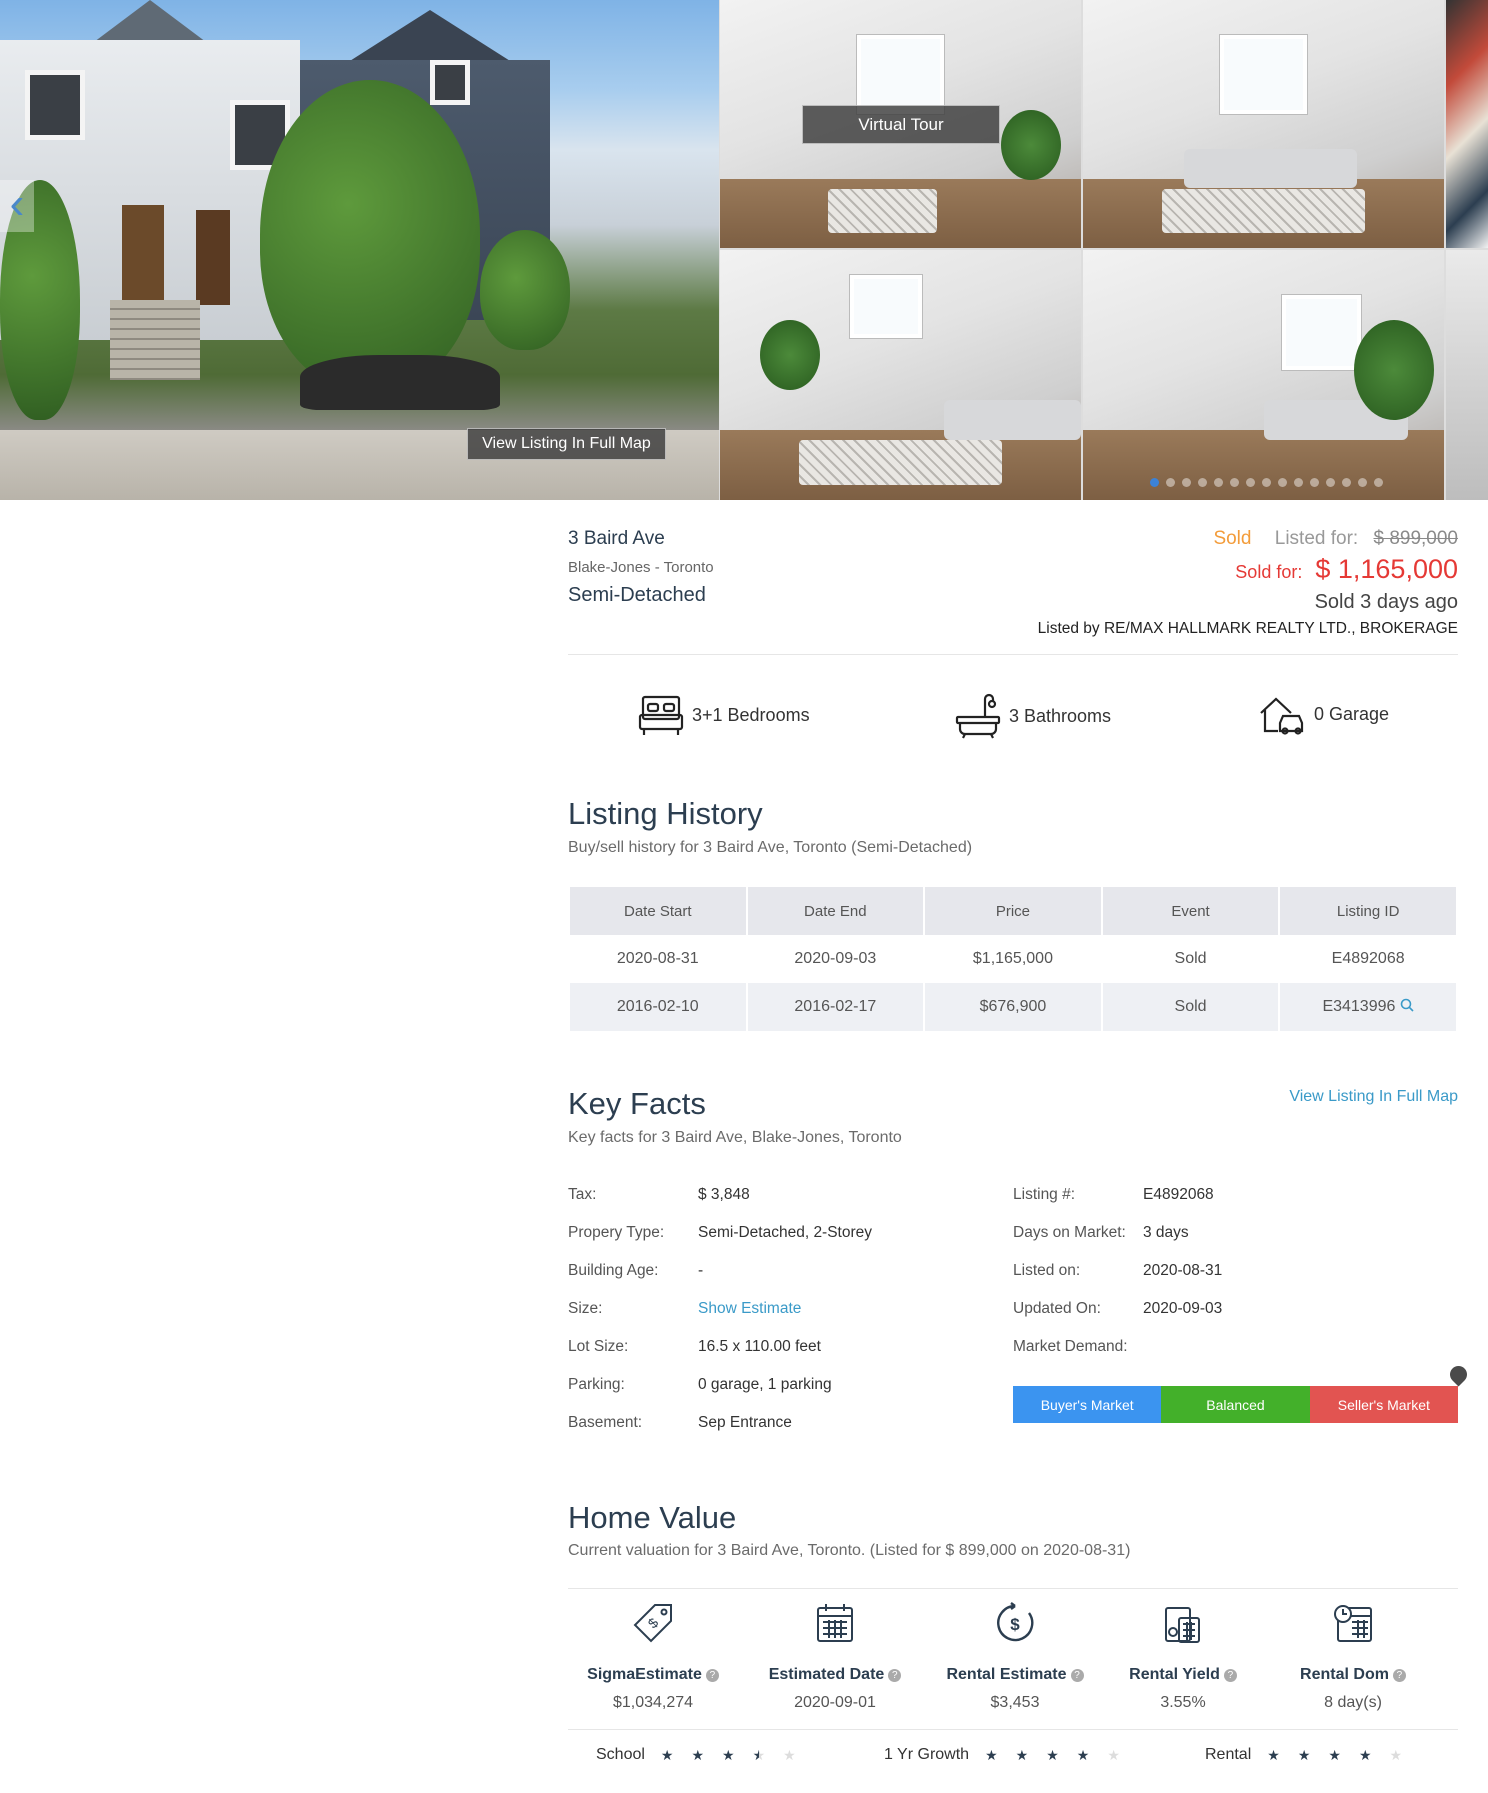  Describe the element at coordinates (1467, 375) in the screenshot. I see `interior-photo-partial` at that location.